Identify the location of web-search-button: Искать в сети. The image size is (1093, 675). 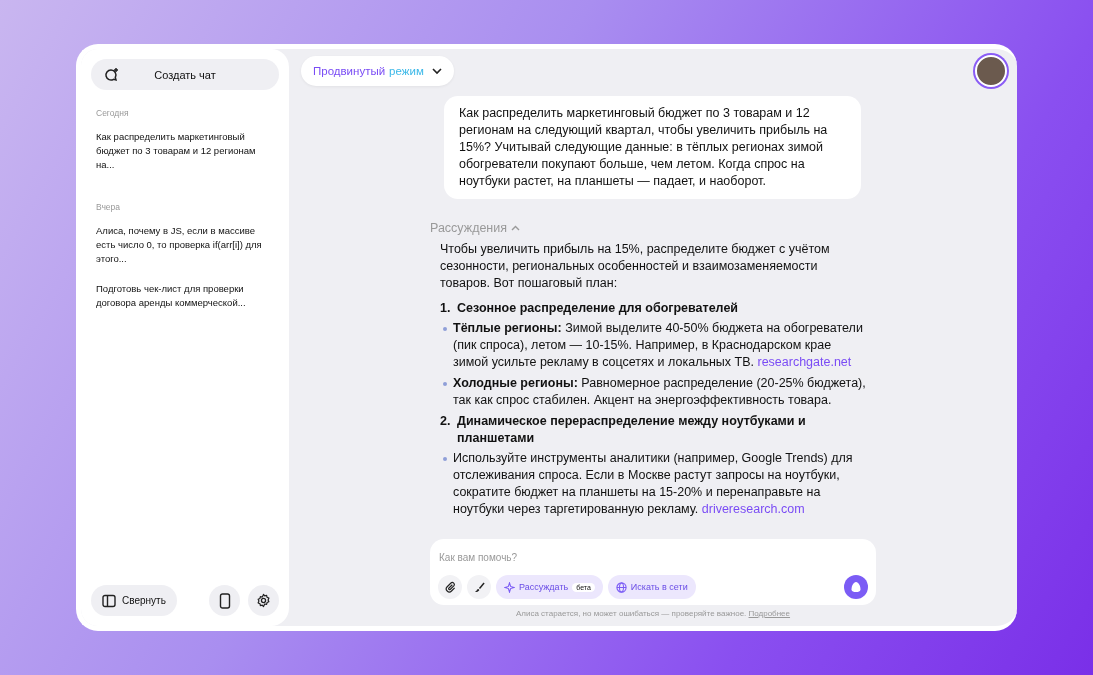
(651, 587).